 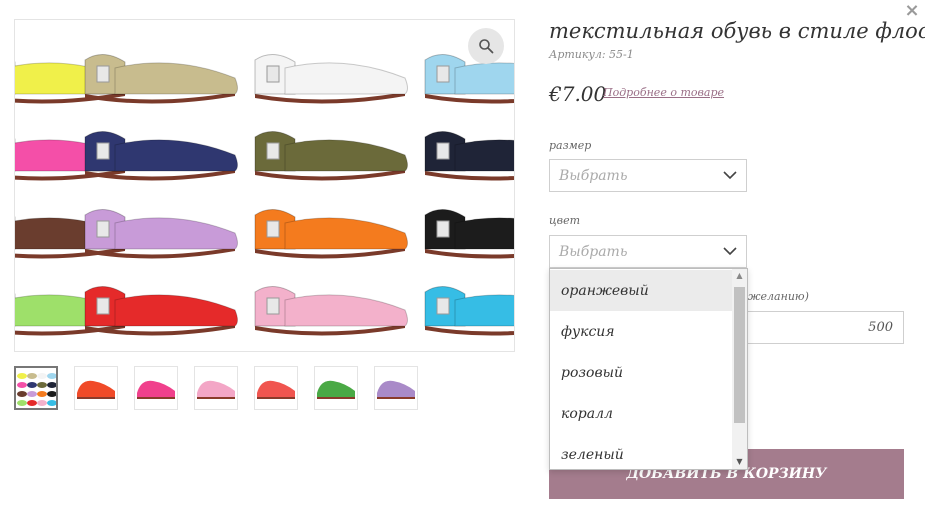 What do you see at coordinates (578, 94) in the screenshot?
I see `product-price: €7.00` at bounding box center [578, 94].